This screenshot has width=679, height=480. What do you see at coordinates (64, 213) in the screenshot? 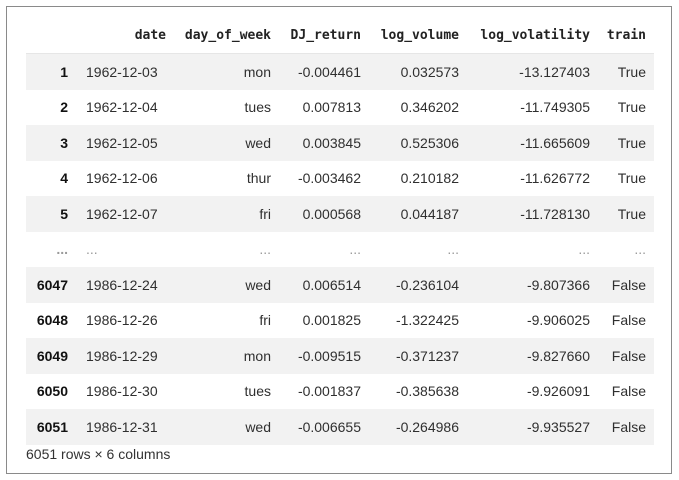
I see `row-index: 5` at bounding box center [64, 213].